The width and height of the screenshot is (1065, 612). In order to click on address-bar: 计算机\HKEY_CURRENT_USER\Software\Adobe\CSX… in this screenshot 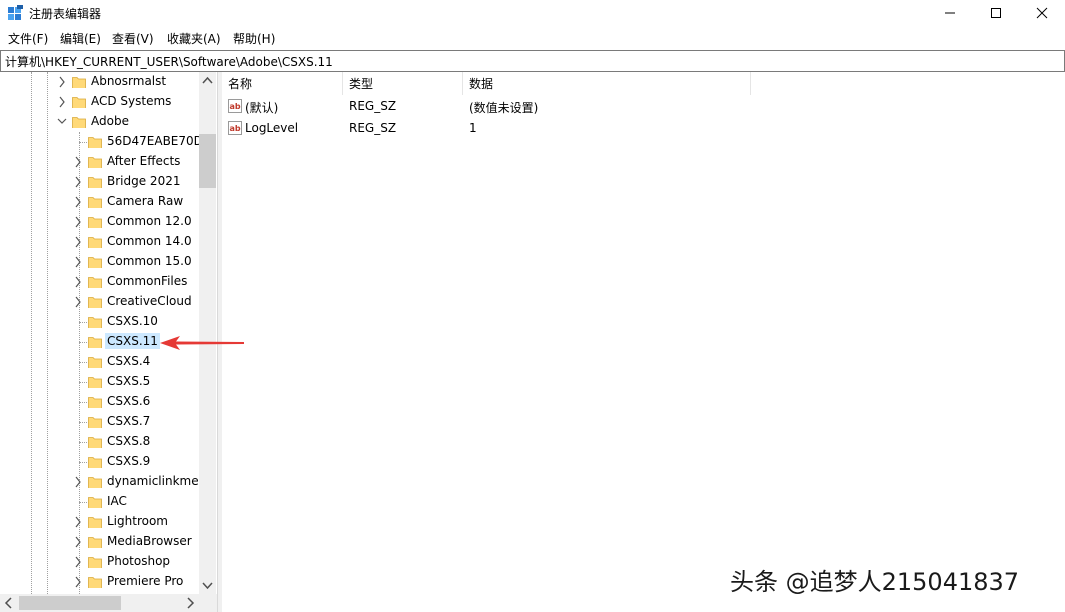, I will do `click(532, 61)`.